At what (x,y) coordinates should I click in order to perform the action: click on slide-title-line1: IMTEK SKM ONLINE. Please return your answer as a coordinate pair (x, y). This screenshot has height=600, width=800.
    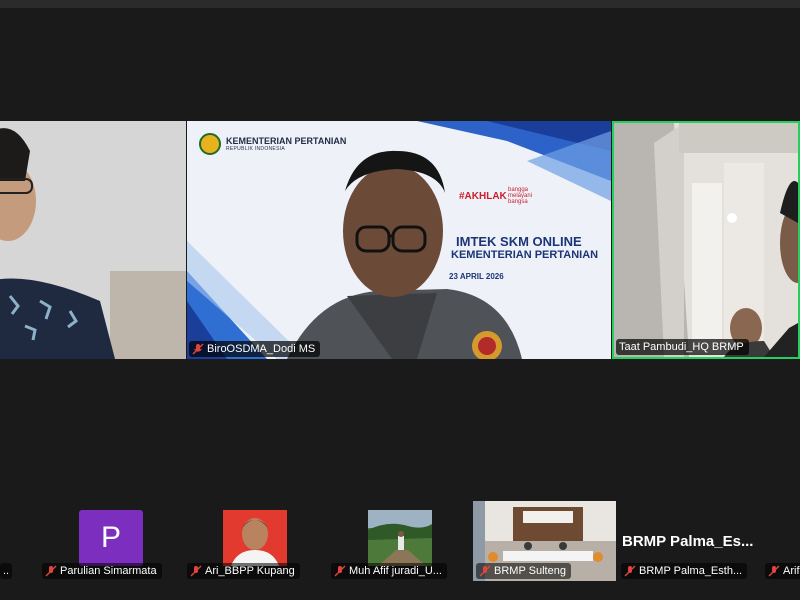
    Looking at the image, I should click on (519, 241).